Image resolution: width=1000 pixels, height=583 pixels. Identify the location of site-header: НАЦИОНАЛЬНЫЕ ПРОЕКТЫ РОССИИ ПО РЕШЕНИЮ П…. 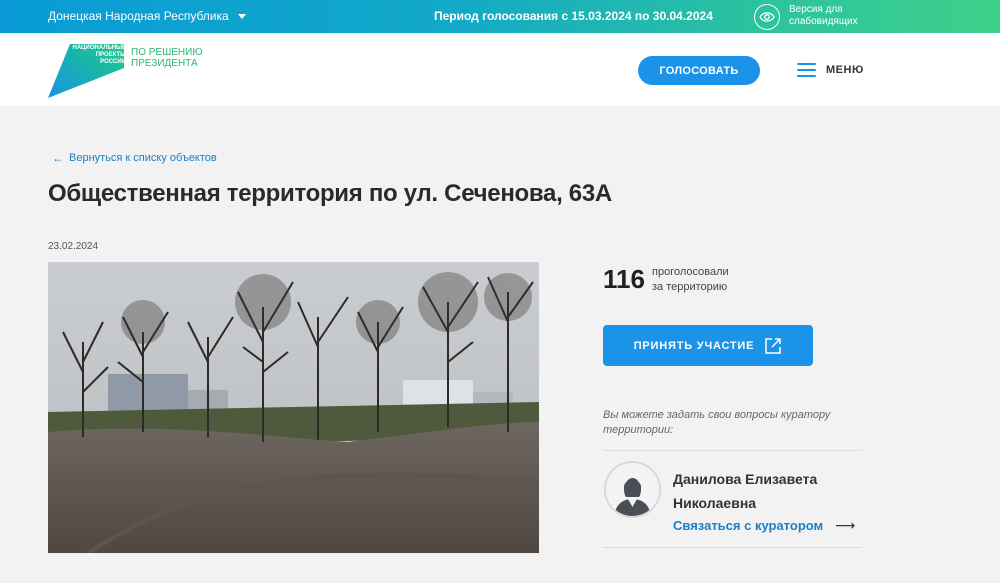
(500, 69).